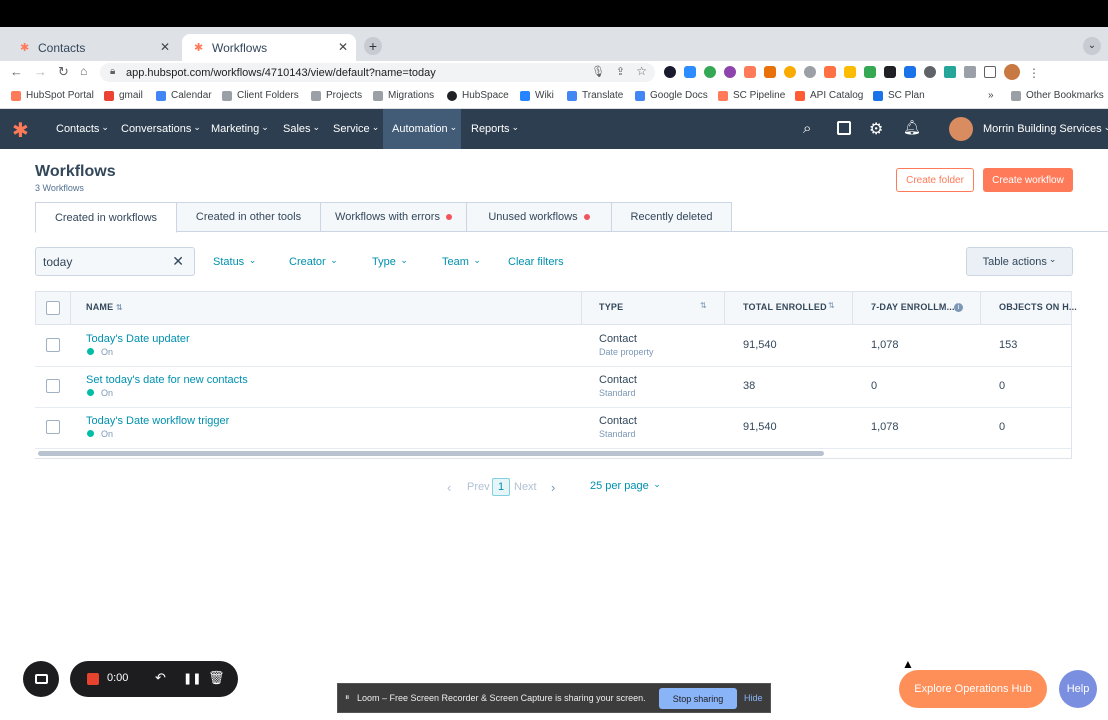 The image size is (1108, 720). Describe the element at coordinates (248, 217) in the screenshot. I see `tab-created-in-other-tools: Created in other tools` at that location.